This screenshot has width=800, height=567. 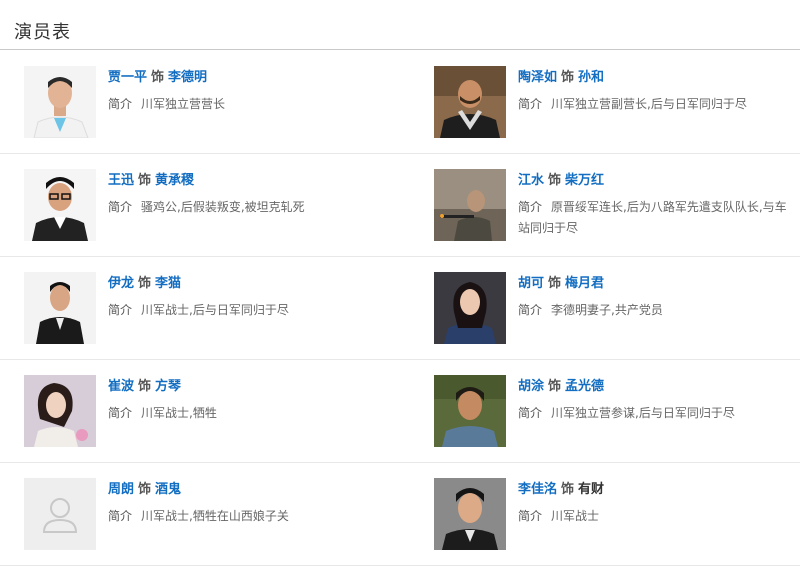 I want to click on role-name-link: 李德明, so click(x=187, y=77).